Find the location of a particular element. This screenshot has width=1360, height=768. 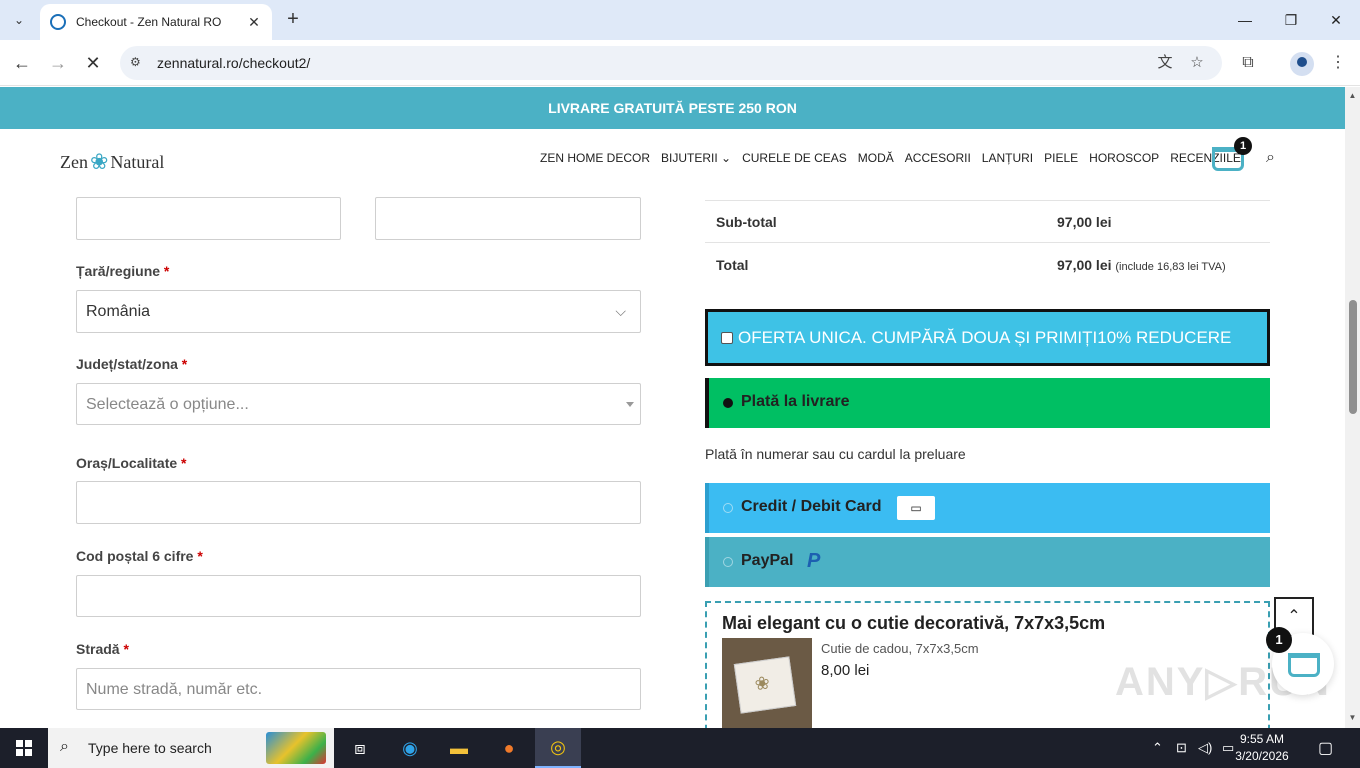

country-value: România is located at coordinates (118, 311).